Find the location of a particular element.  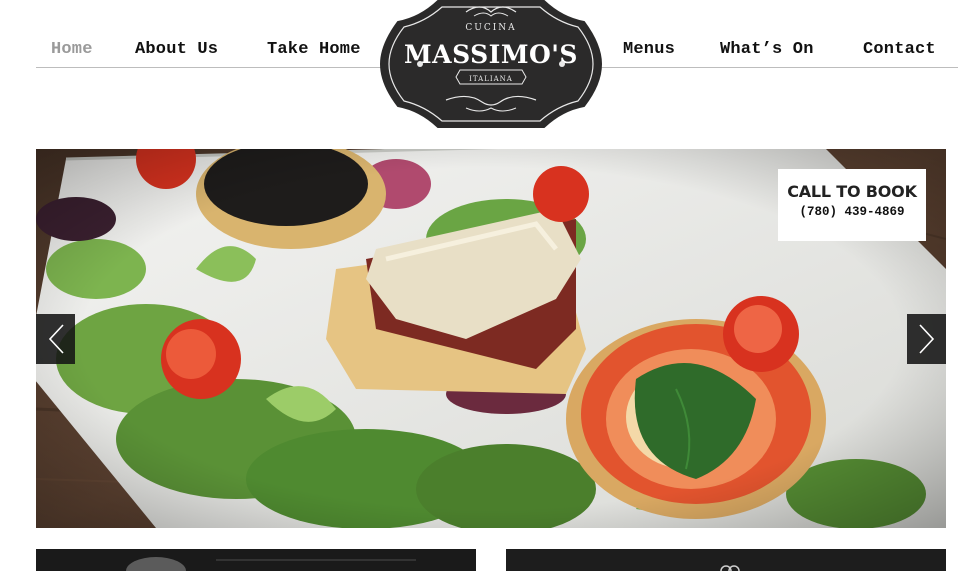

feature-tile-left is located at coordinates (256, 560).